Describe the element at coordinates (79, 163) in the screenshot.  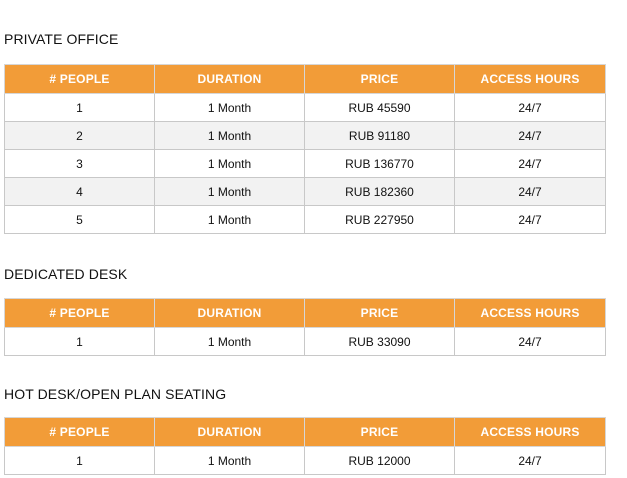
I see `cell-people: 3` at that location.